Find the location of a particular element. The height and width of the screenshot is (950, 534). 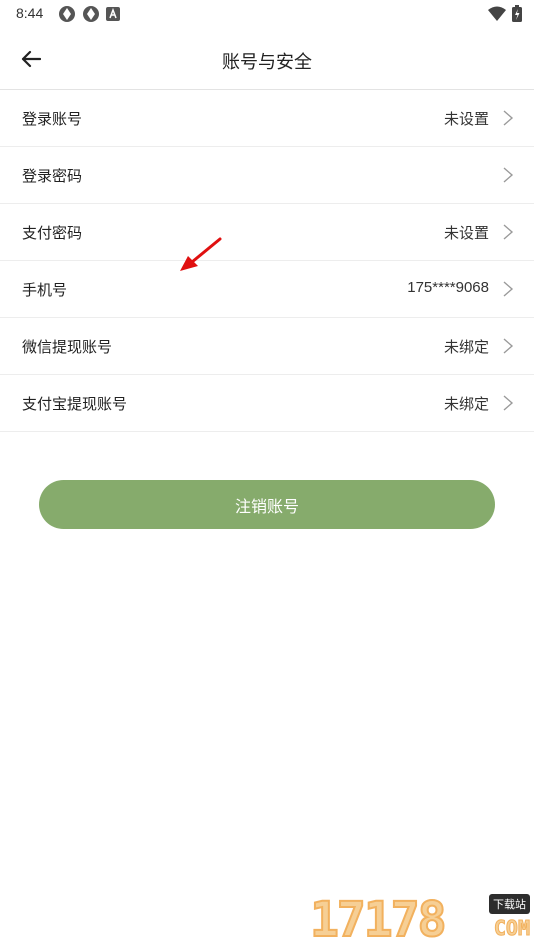

row-alipay-withdraw: 支付宝提现账号 未绑定 is located at coordinates (267, 403).